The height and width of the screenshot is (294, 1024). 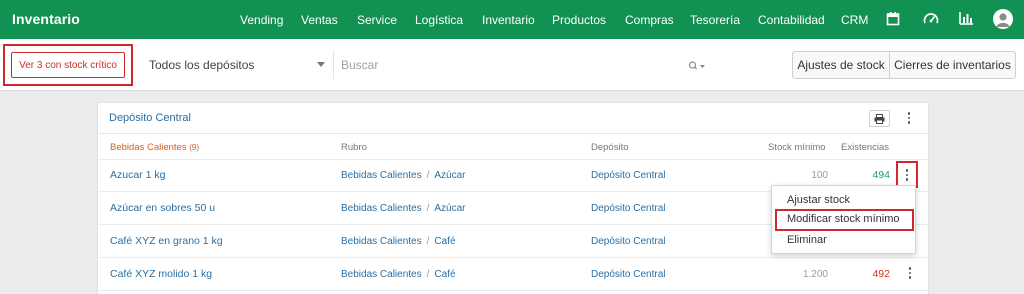 I want to click on column-header-stock-min: Stock mínimo, so click(x=797, y=147).